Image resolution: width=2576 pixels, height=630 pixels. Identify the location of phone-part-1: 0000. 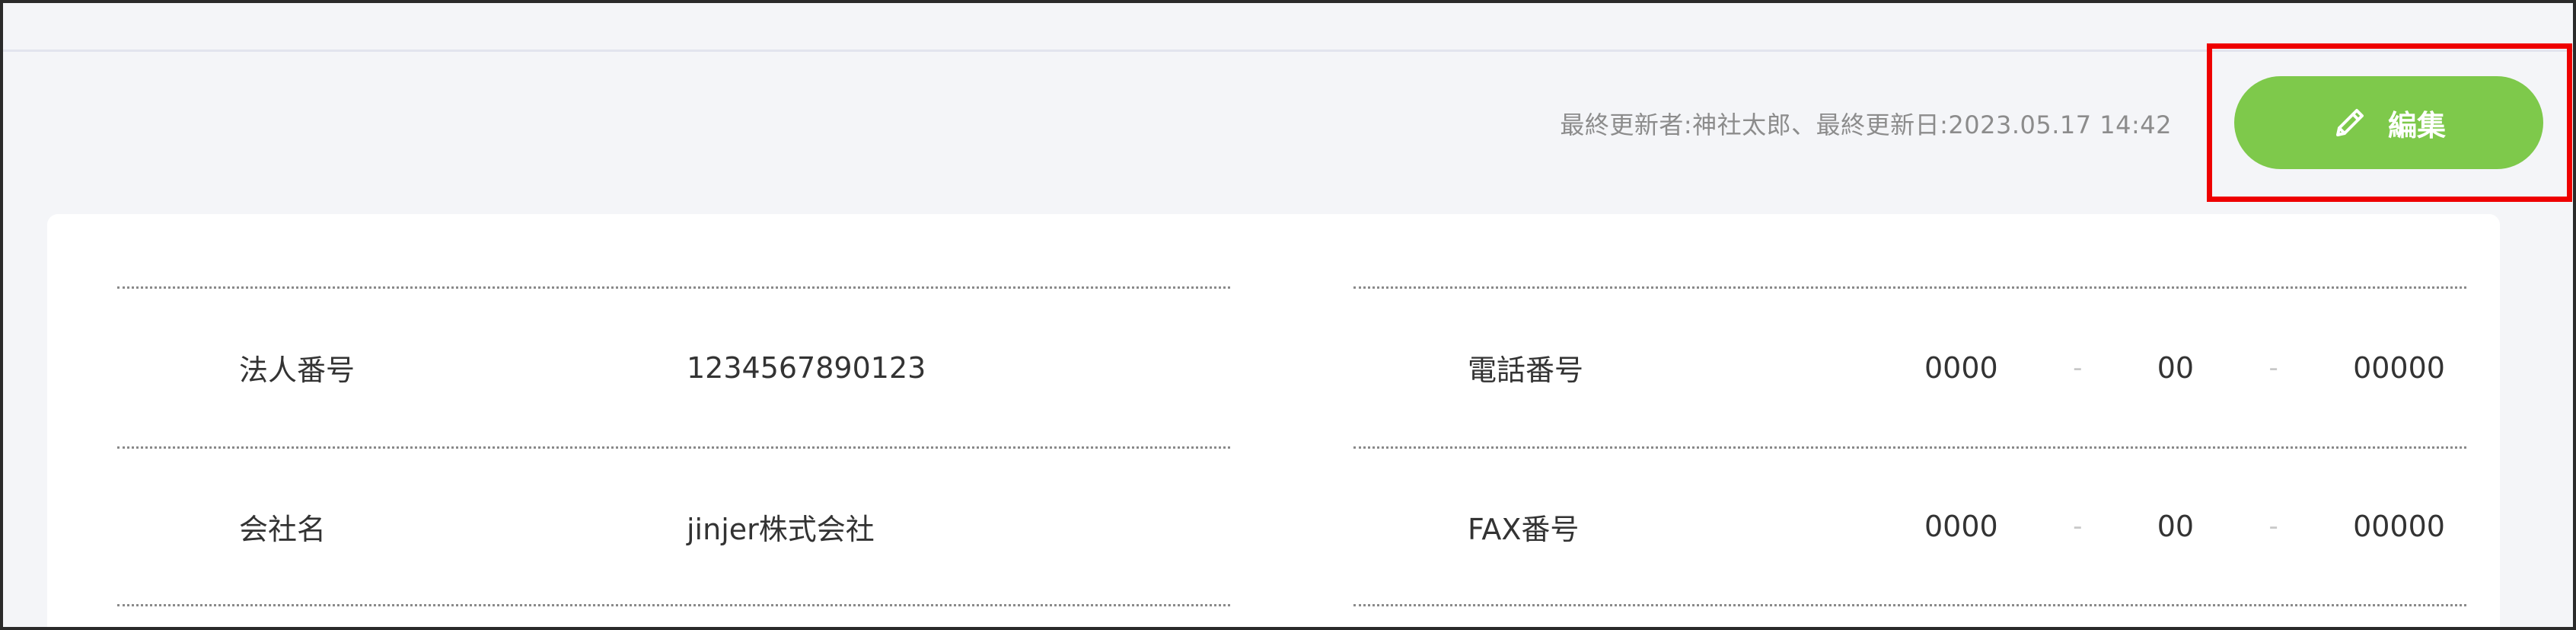
(1961, 367).